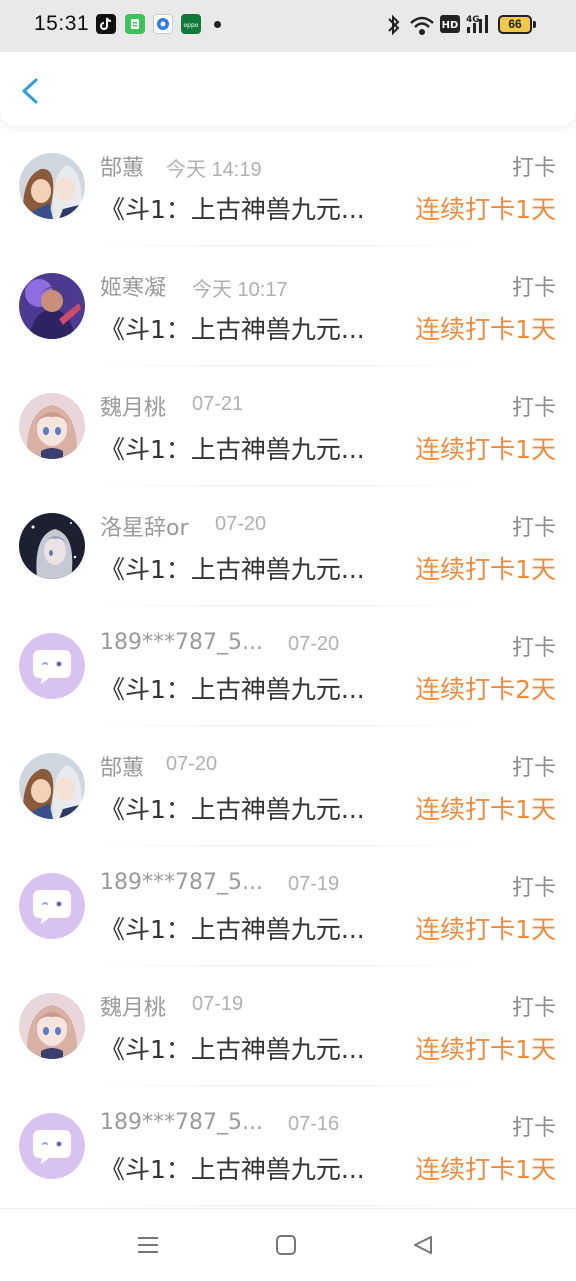 This screenshot has height=1281, width=576. What do you see at coordinates (479, 27) in the screenshot?
I see `signal-4g-icon: 4G` at bounding box center [479, 27].